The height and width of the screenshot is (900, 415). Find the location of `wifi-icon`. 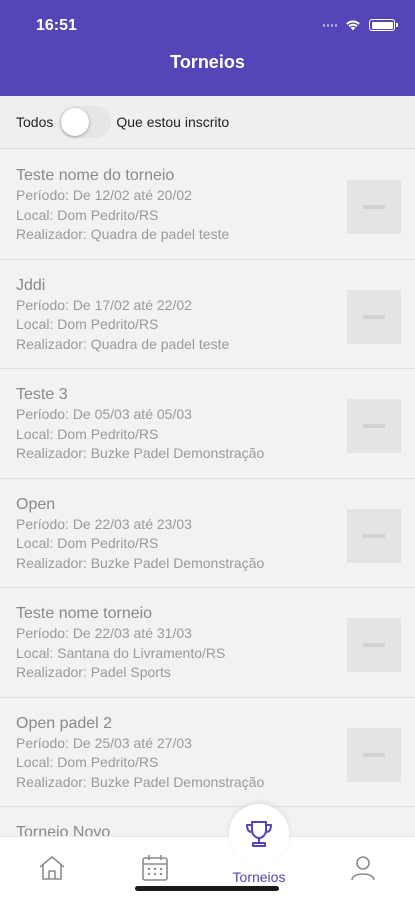

wifi-icon is located at coordinates (353, 25).